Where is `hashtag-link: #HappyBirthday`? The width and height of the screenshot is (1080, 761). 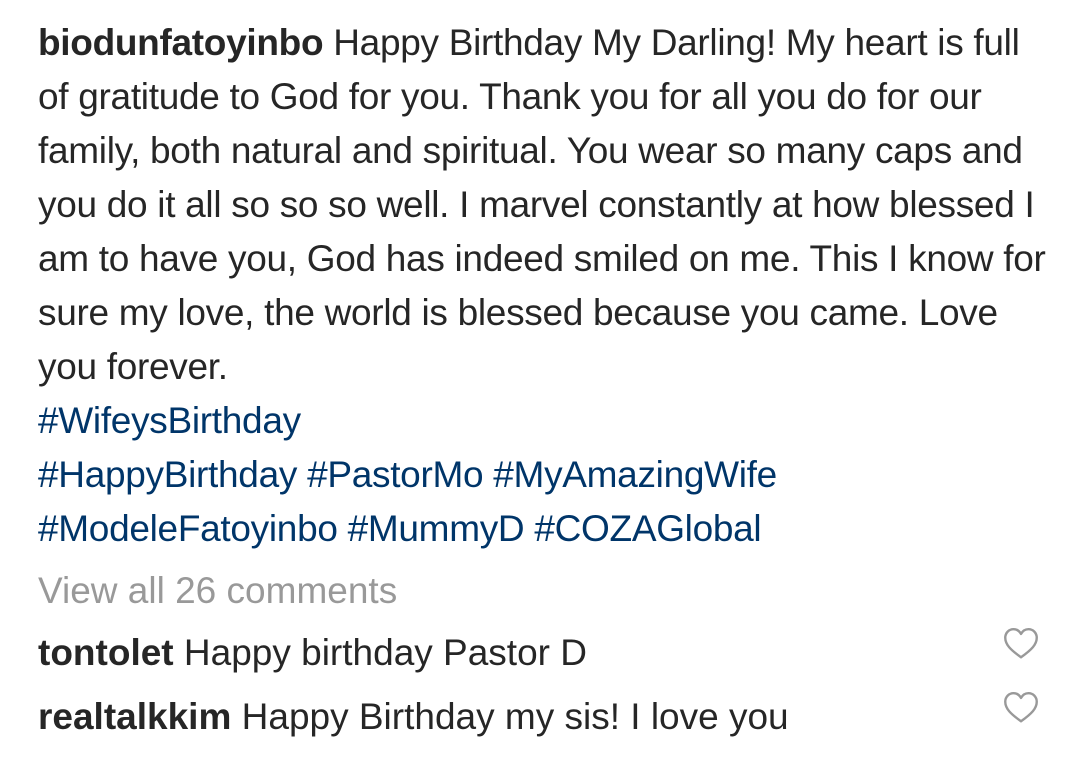 hashtag-link: #HappyBirthday is located at coordinates (167, 474).